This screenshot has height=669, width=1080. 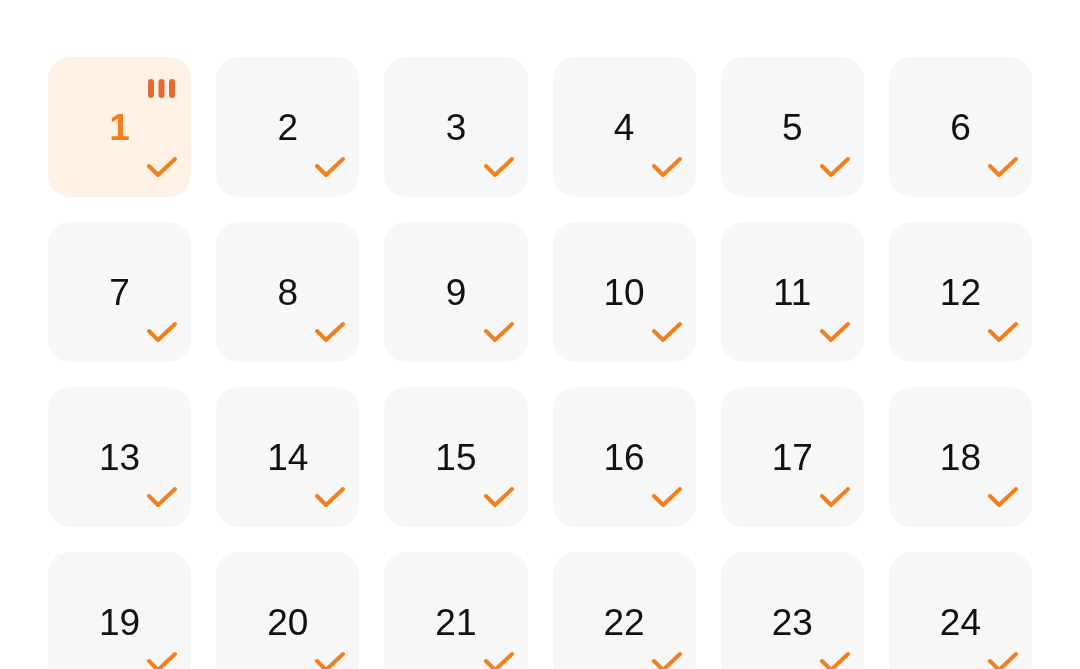 I want to click on day-number: 14, so click(x=288, y=457).